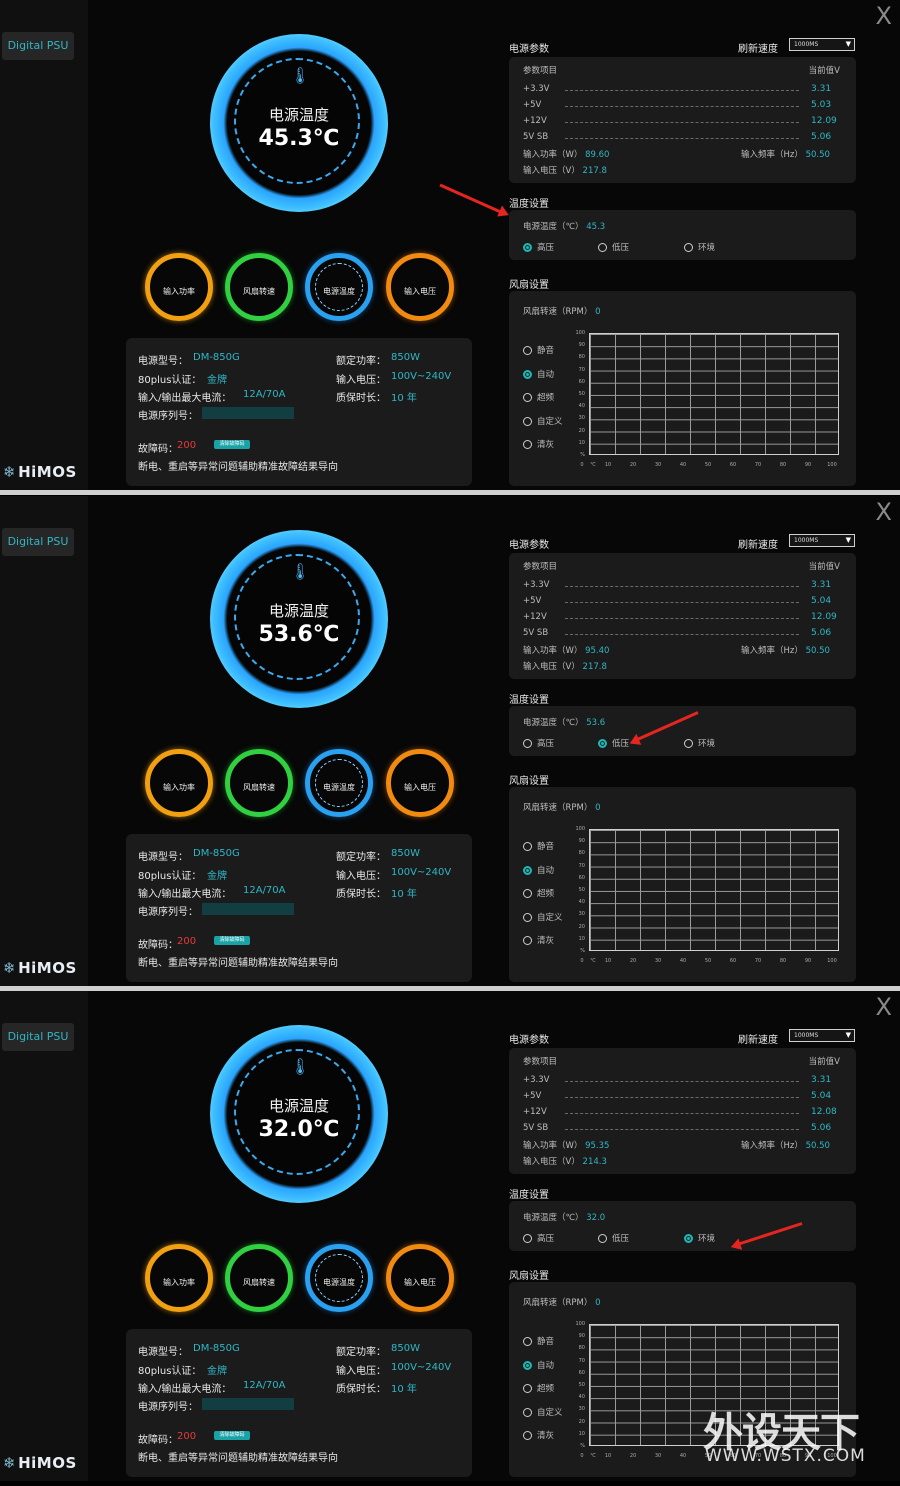 This screenshot has height=1486, width=900. Describe the element at coordinates (300, 1066) in the screenshot. I see `thermometer-icon: 🌡` at that location.